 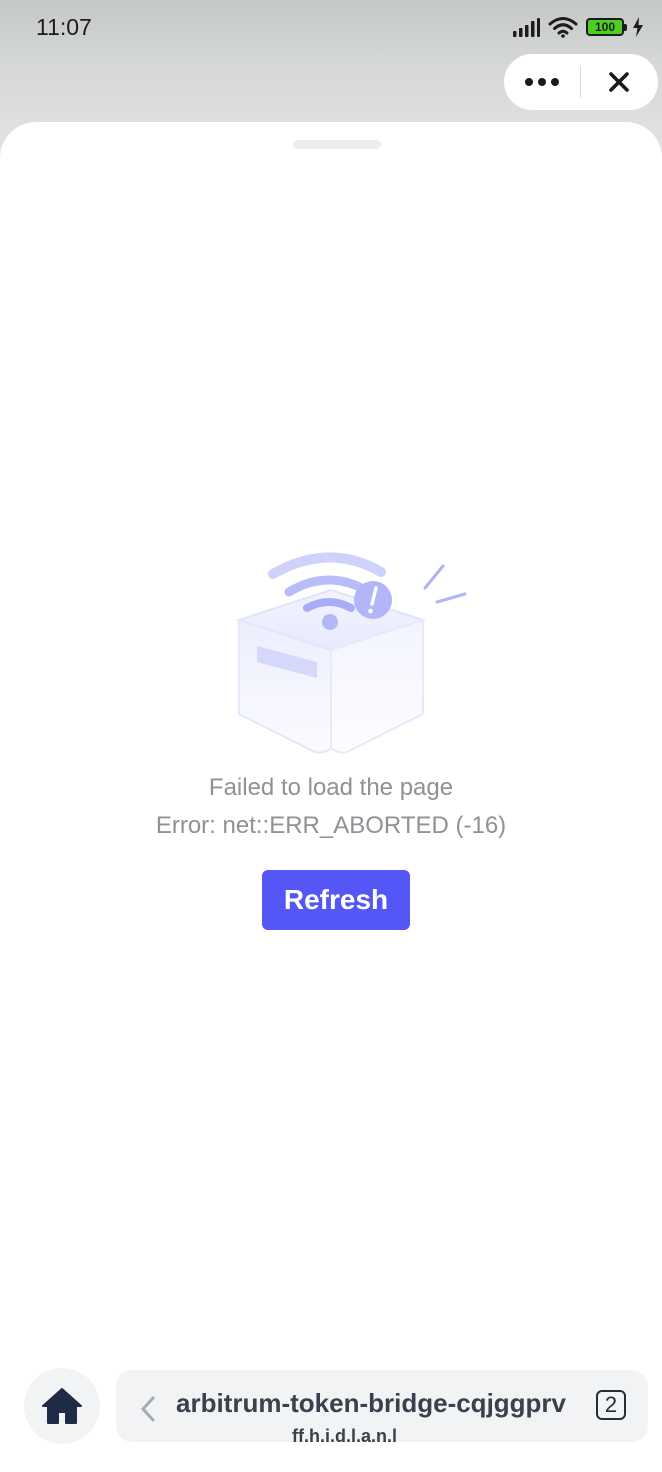 I want to click on home-icon, so click(x=62, y=1406).